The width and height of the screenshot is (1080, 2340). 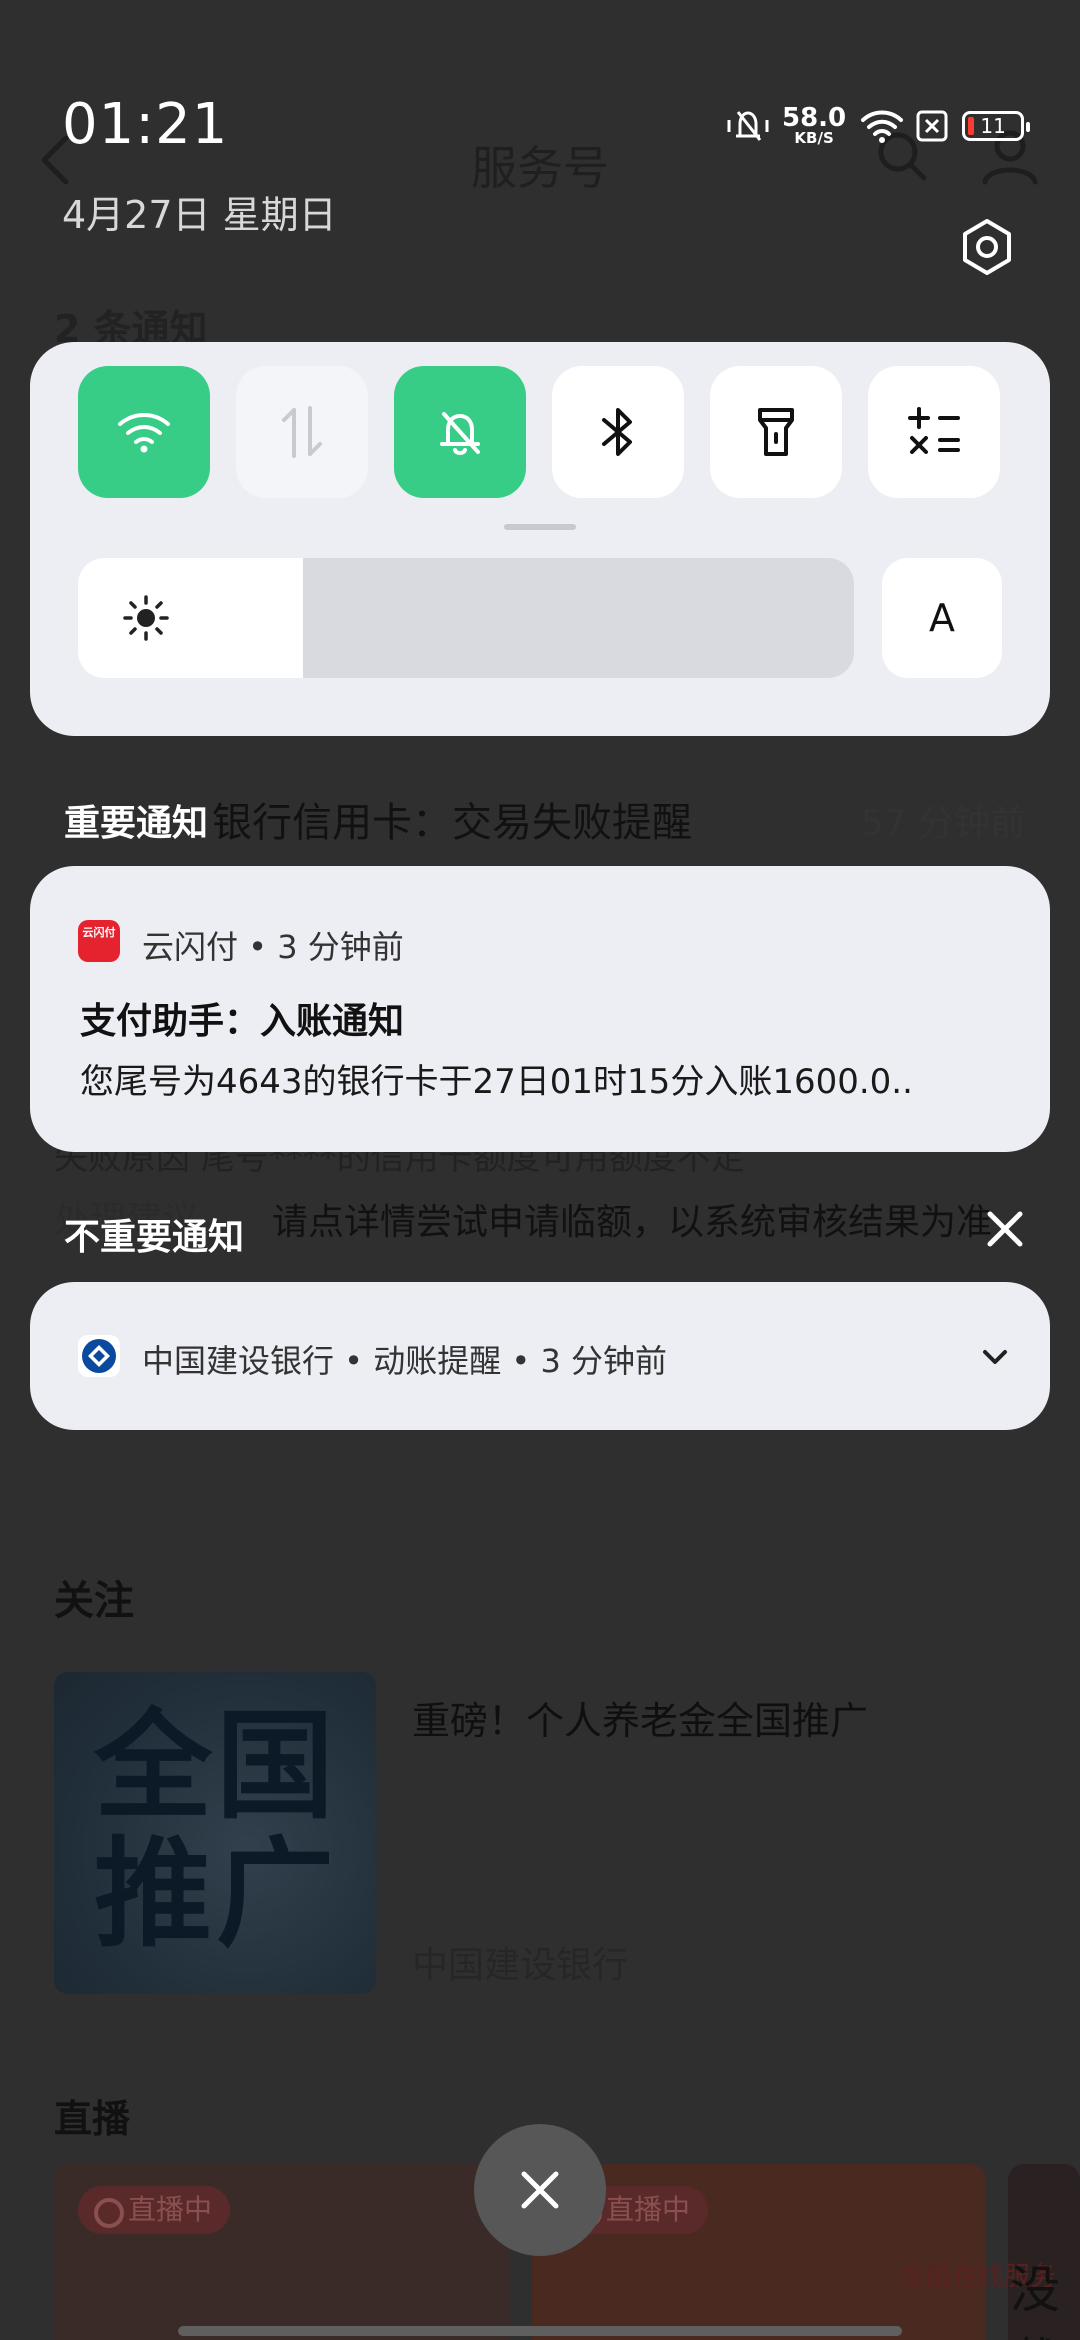 I want to click on notification-card-ccb: 中国建设银行 • 动账提醒 • 3 分钟前, so click(x=540, y=1356).